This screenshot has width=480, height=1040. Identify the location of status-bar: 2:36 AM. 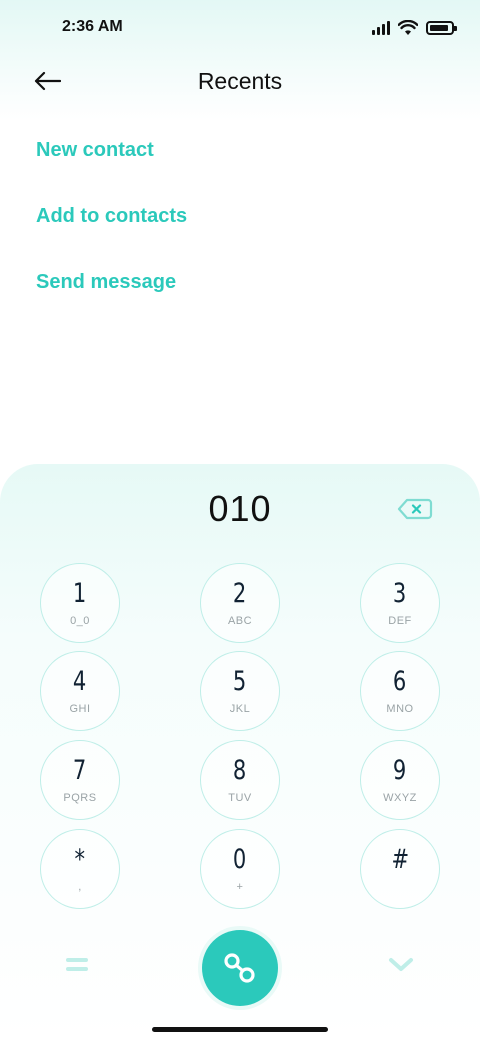
(240, 28).